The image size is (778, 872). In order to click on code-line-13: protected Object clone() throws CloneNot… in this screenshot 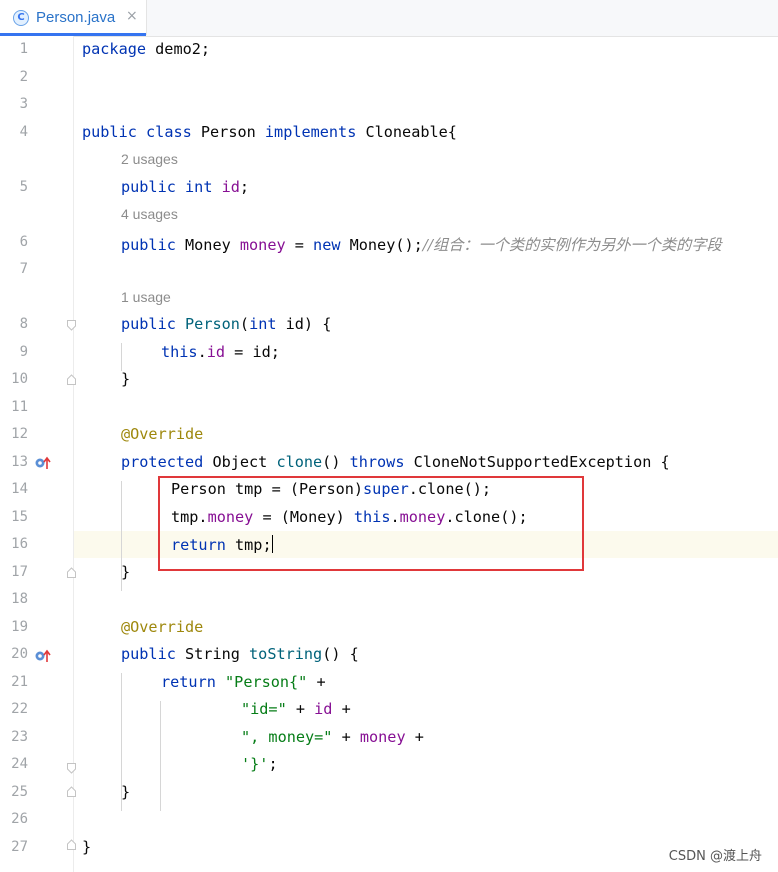, I will do `click(395, 462)`.